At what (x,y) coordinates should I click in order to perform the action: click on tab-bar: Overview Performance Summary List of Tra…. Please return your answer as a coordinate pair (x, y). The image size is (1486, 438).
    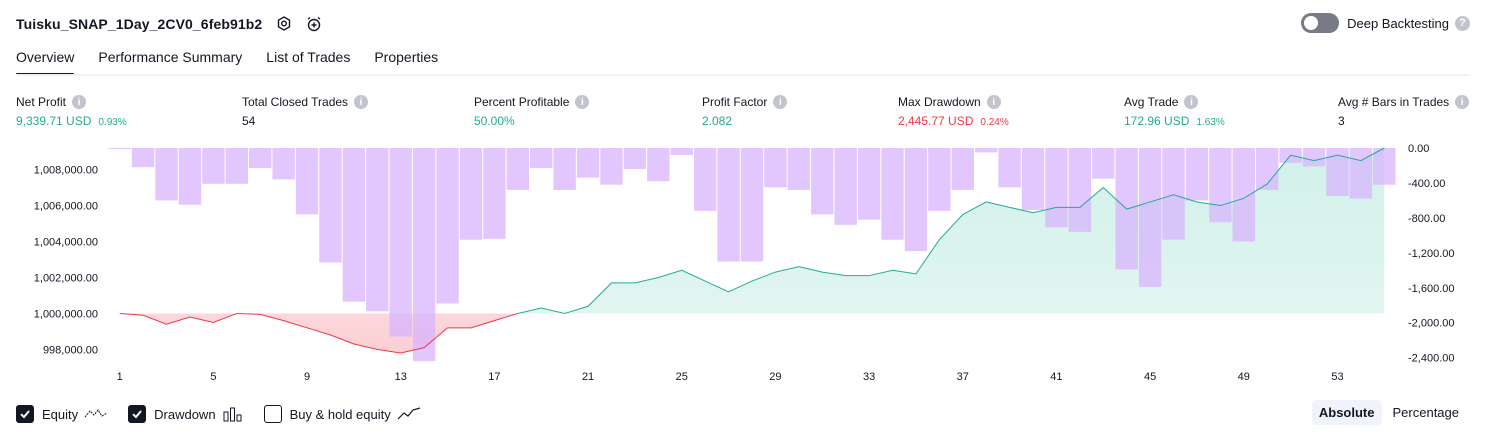
    Looking at the image, I should click on (239, 61).